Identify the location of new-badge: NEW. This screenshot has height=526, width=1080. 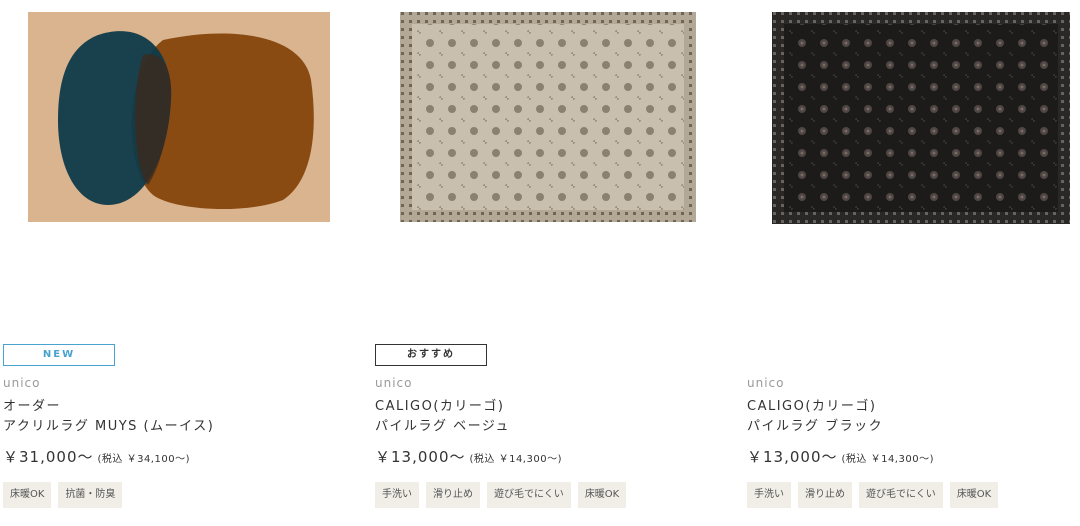
(59, 355).